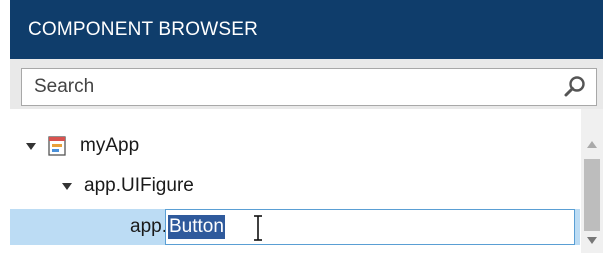  What do you see at coordinates (295, 186) in the screenshot?
I see `tree-node-uifigure: app.UIFigure` at bounding box center [295, 186].